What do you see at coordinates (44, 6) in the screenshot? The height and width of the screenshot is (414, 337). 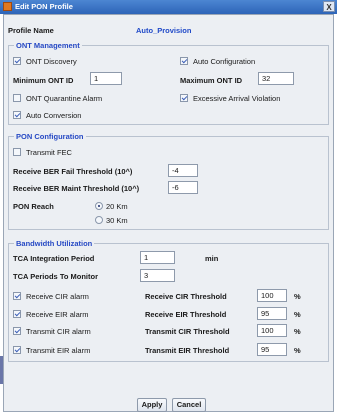 I see `window-title: Edit PON Profile` at bounding box center [44, 6].